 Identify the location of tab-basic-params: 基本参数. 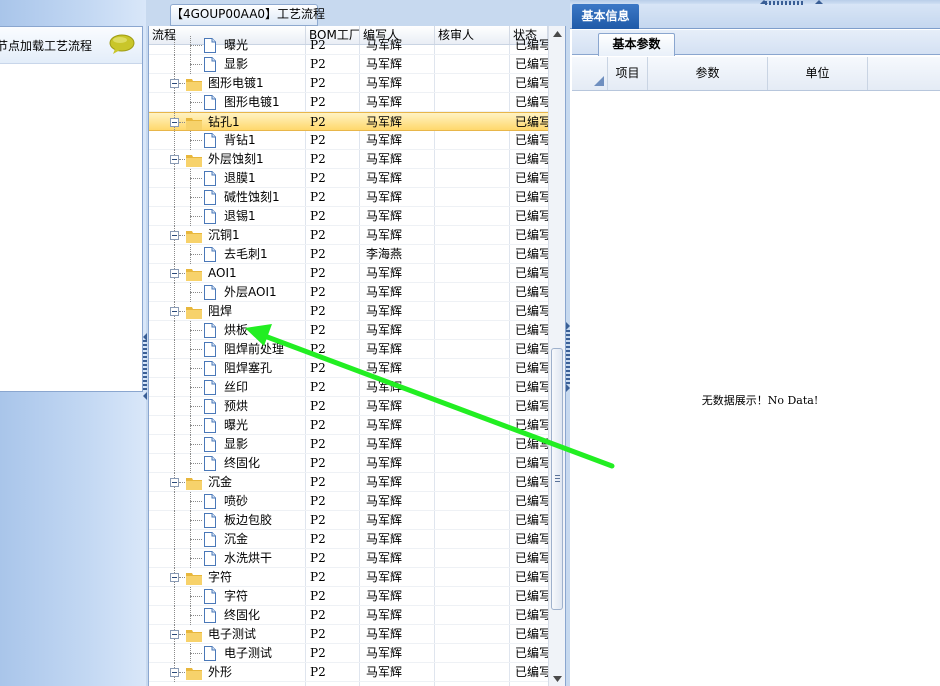
(636, 44).